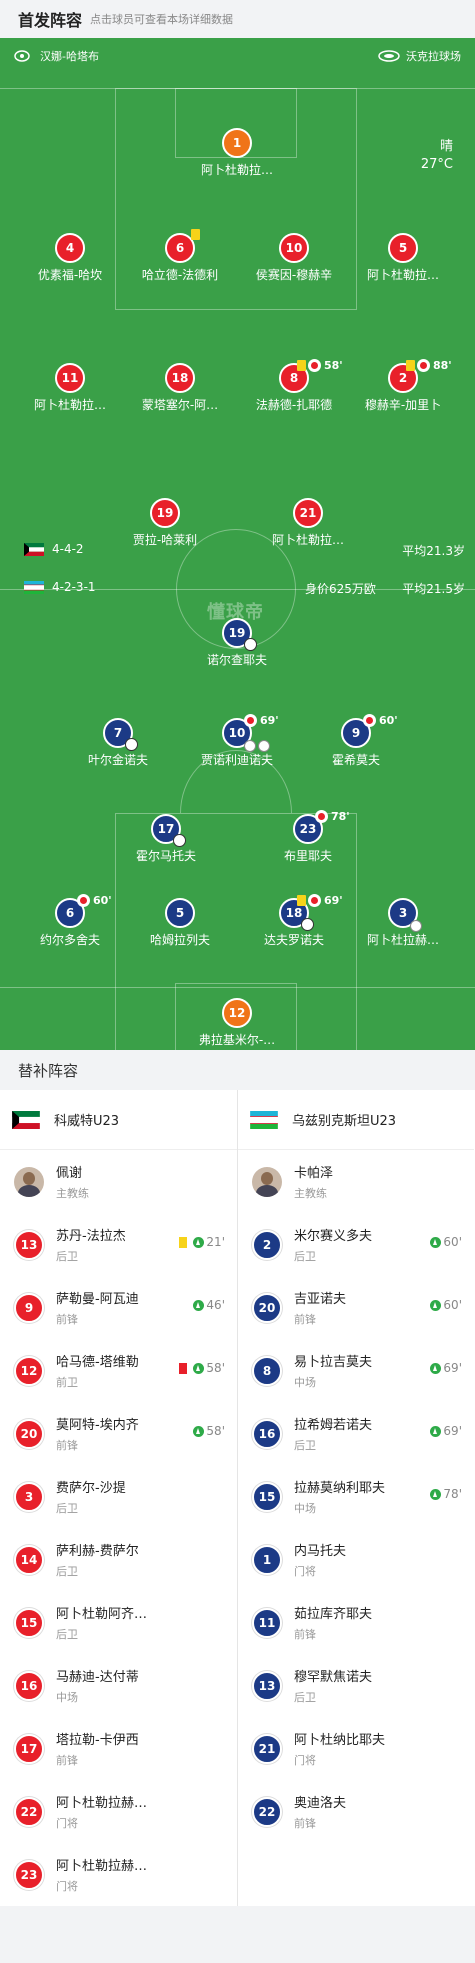 The width and height of the screenshot is (475, 1963). What do you see at coordinates (120, 734) in the screenshot?
I see `player-number: 7` at bounding box center [120, 734].